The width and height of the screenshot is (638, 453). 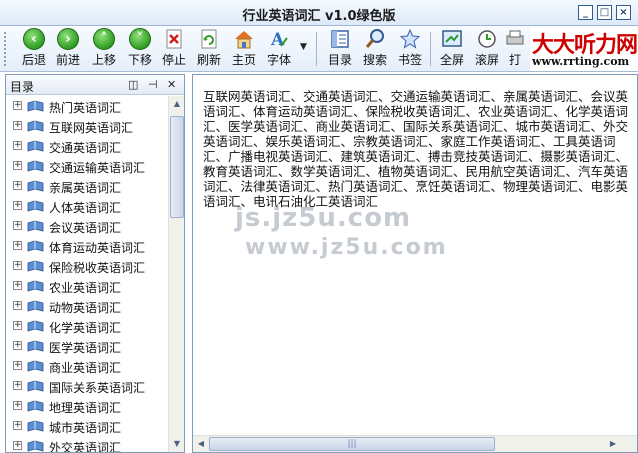 I want to click on tree-item: + 会议英语词汇, so click(x=87, y=226).